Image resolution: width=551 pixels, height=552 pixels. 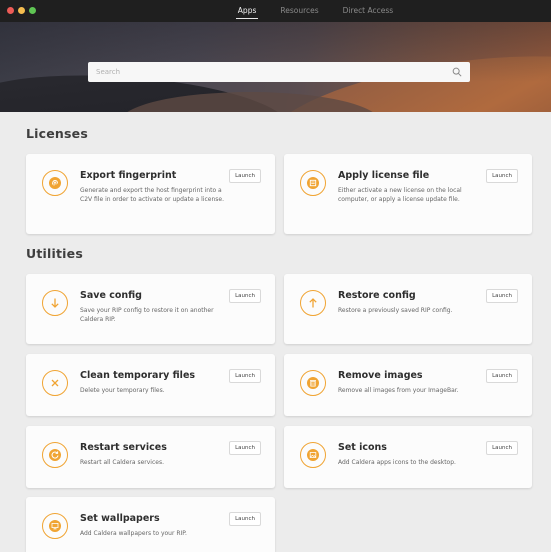 What do you see at coordinates (313, 383) in the screenshot?
I see `trash-icon` at bounding box center [313, 383].